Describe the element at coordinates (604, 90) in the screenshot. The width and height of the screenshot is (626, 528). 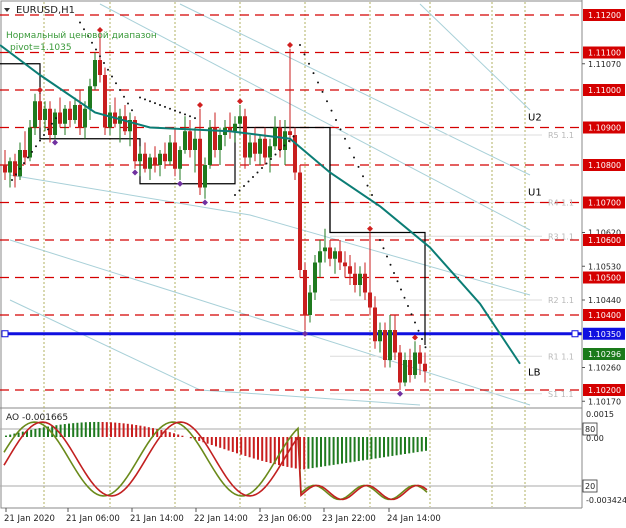
I see `price-label-text: 1.11000` at that location.